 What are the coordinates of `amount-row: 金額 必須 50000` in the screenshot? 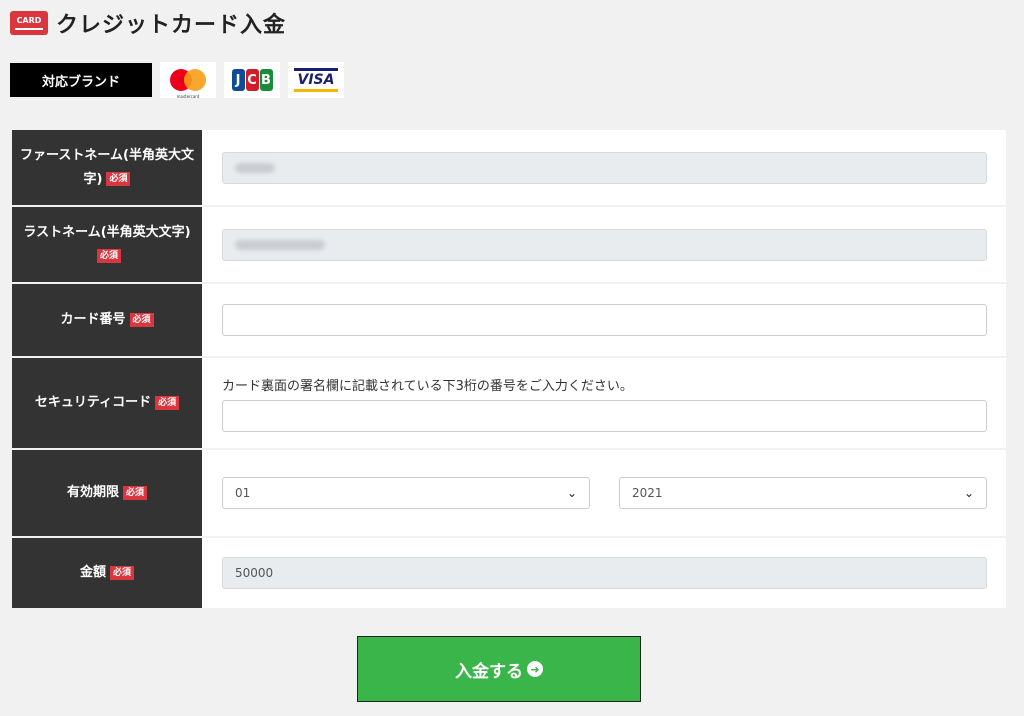 It's located at (509, 573).